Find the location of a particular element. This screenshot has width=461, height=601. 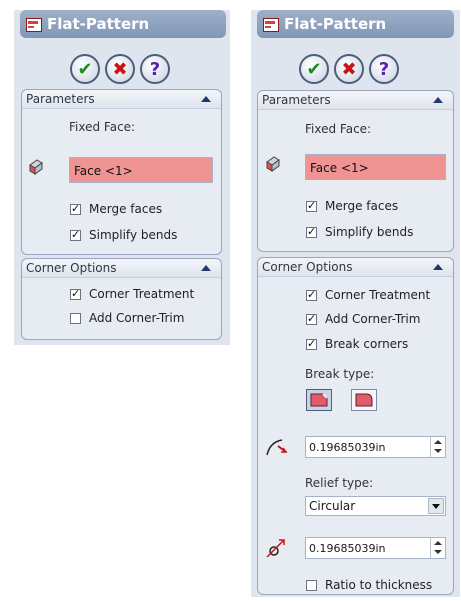

fillet-break-button is located at coordinates (364, 400).